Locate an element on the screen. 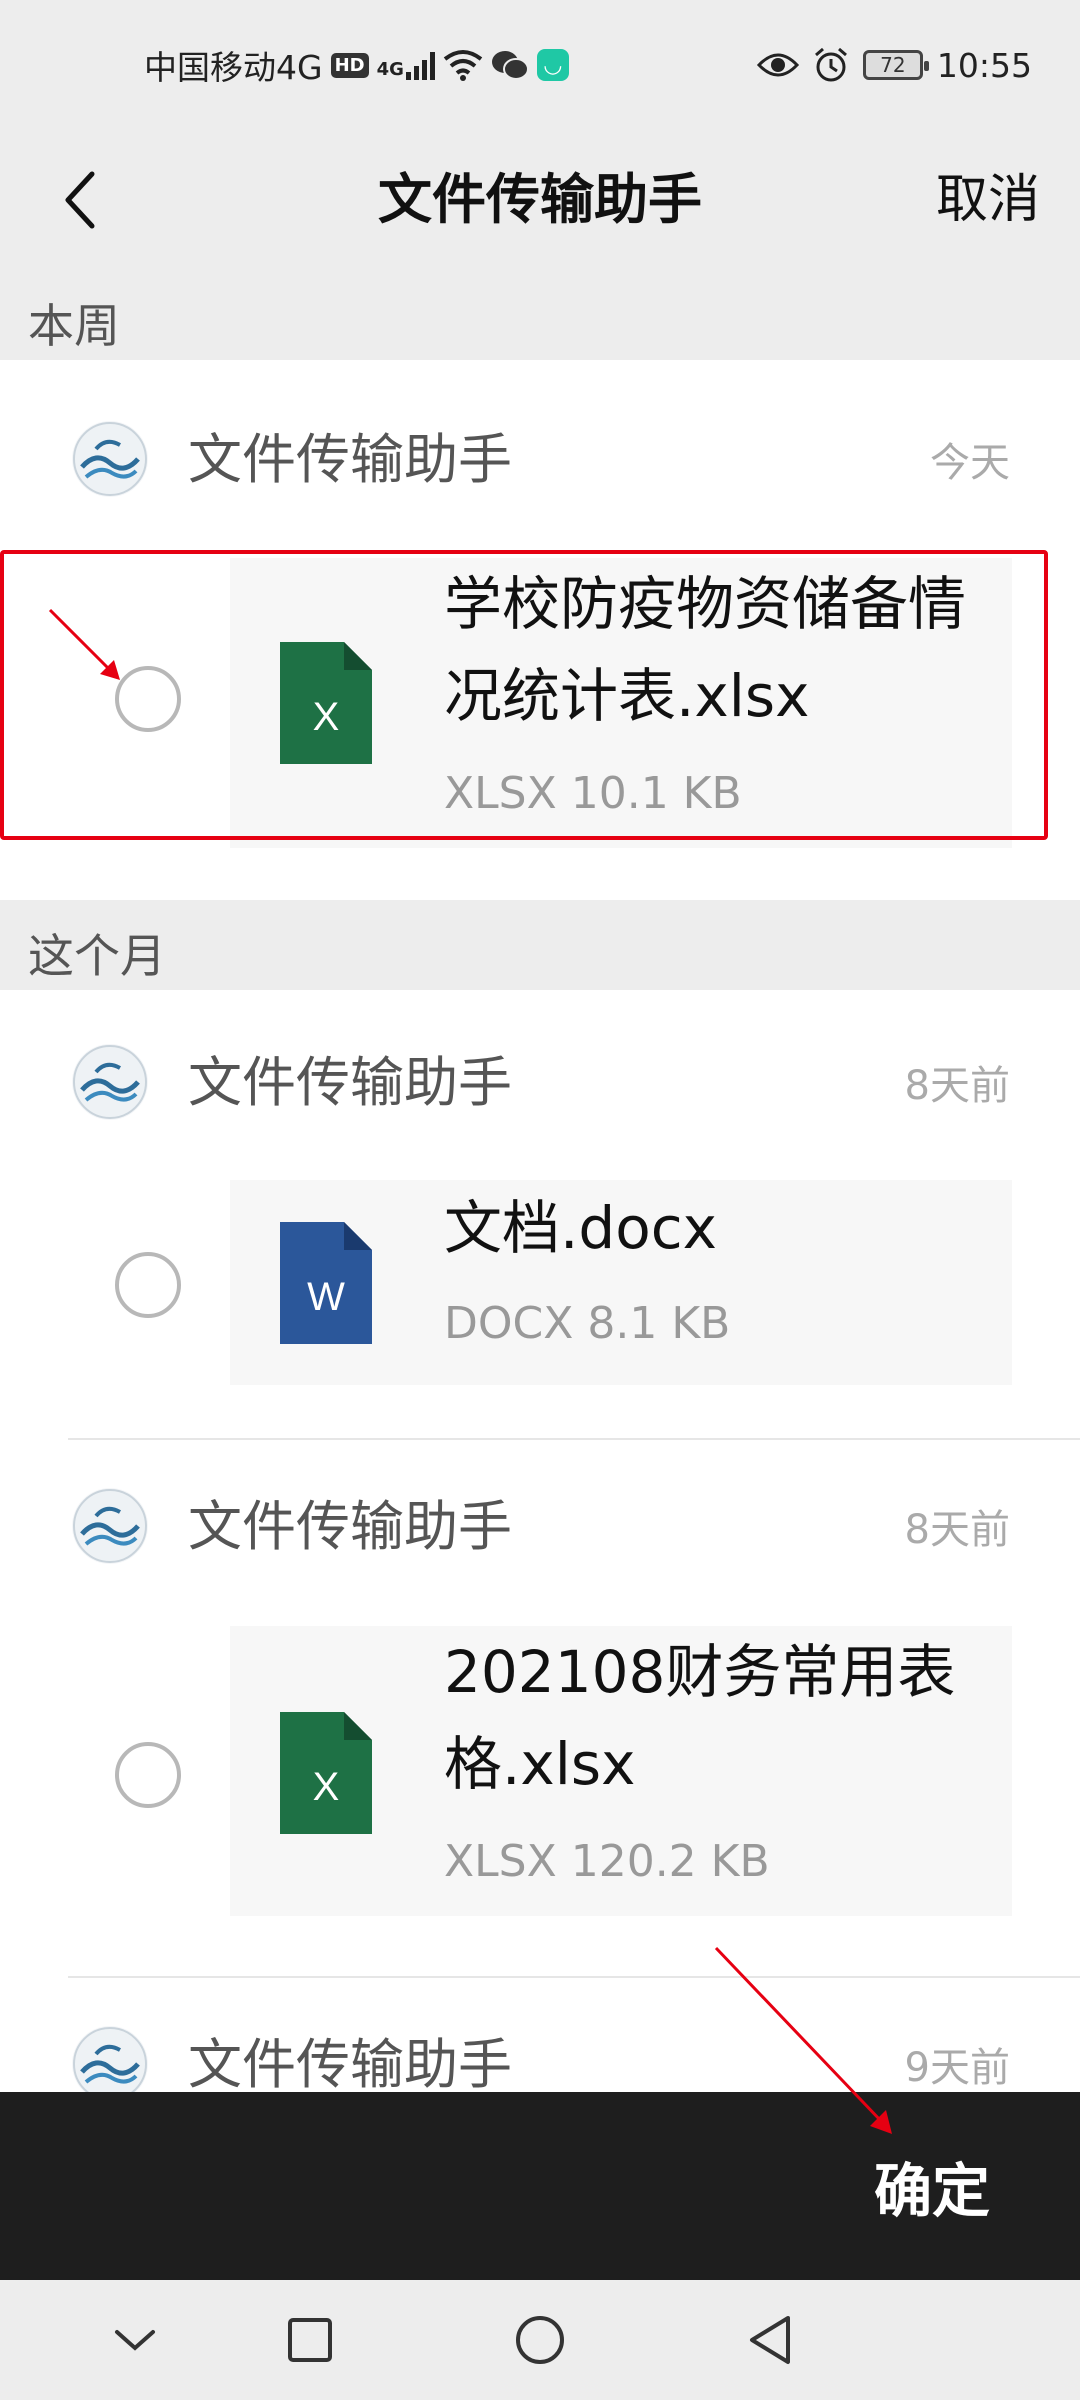  circle-icon is located at coordinates (540, 2340).